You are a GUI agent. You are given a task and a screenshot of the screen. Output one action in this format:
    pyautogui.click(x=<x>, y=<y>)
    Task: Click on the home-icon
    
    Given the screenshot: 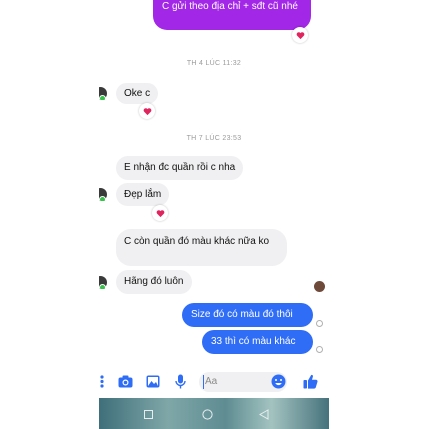 What is the action you would take?
    pyautogui.click(x=207, y=414)
    